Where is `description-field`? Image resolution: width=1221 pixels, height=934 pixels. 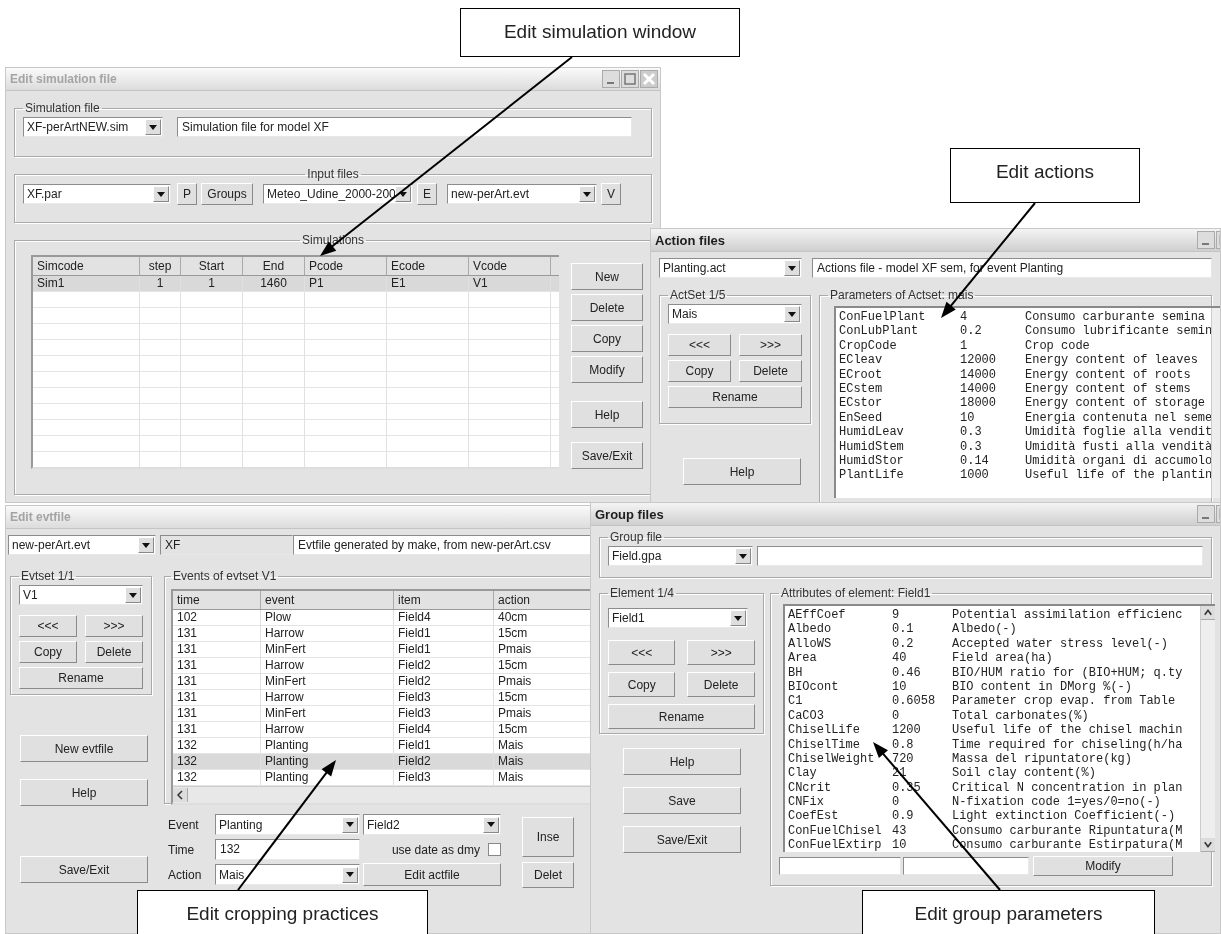 description-field is located at coordinates (980, 556).